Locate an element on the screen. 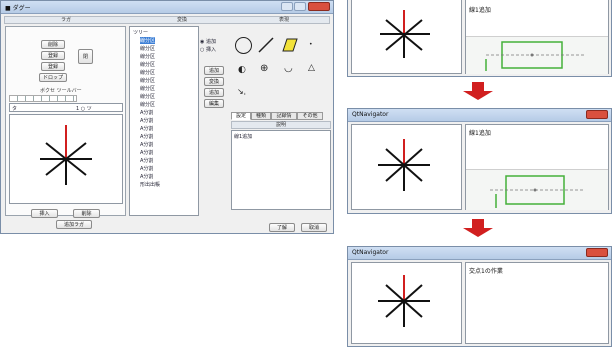 The image size is (612, 347). close-button is located at coordinates (319, 6).